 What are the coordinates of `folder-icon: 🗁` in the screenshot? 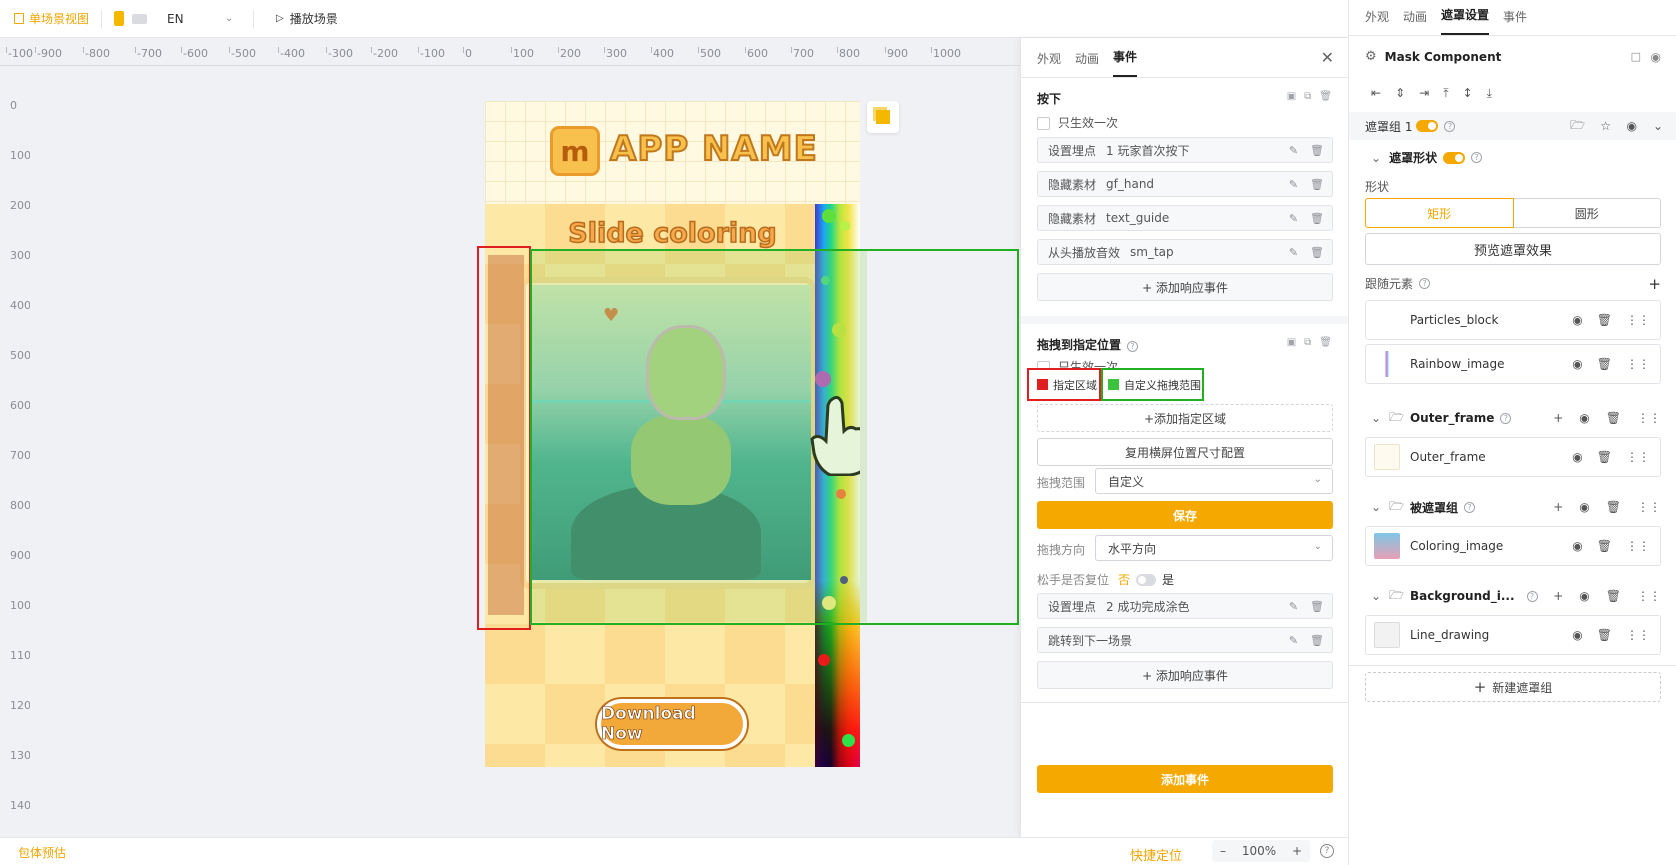 It's located at (1577, 126).